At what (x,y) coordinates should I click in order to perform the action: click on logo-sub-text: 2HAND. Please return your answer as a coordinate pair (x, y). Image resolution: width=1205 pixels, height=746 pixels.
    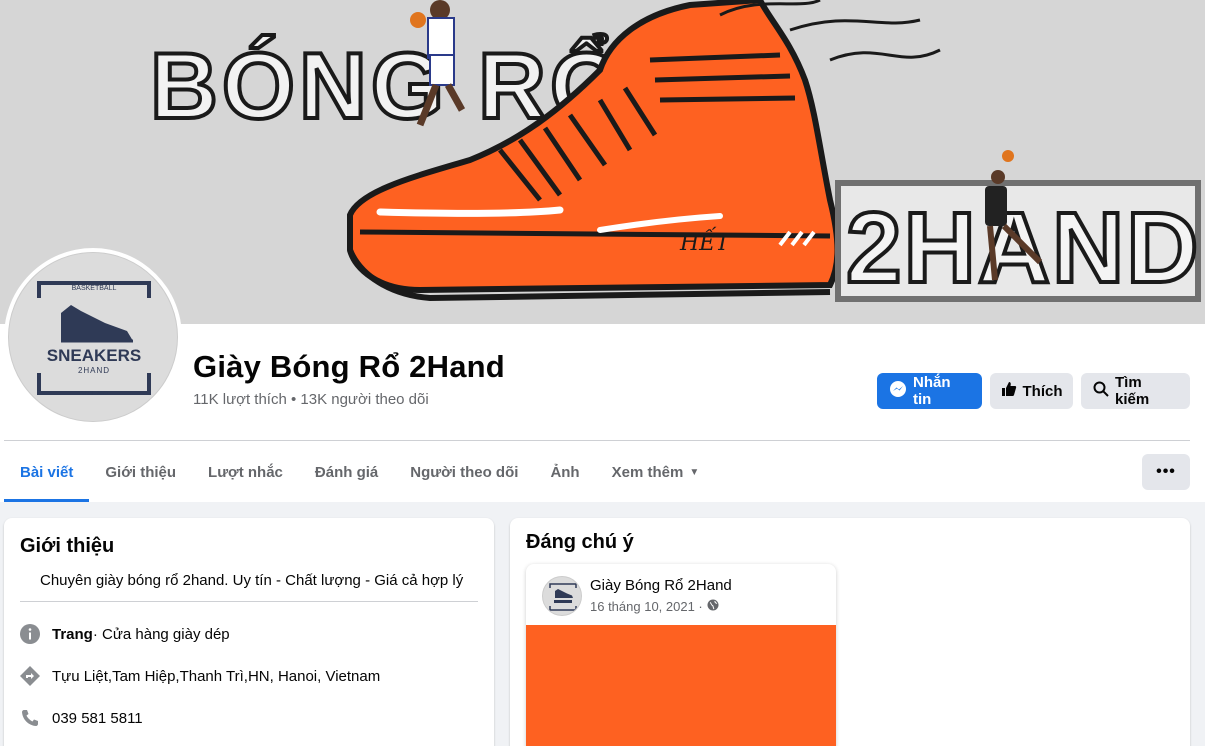
    Looking at the image, I should click on (94, 370).